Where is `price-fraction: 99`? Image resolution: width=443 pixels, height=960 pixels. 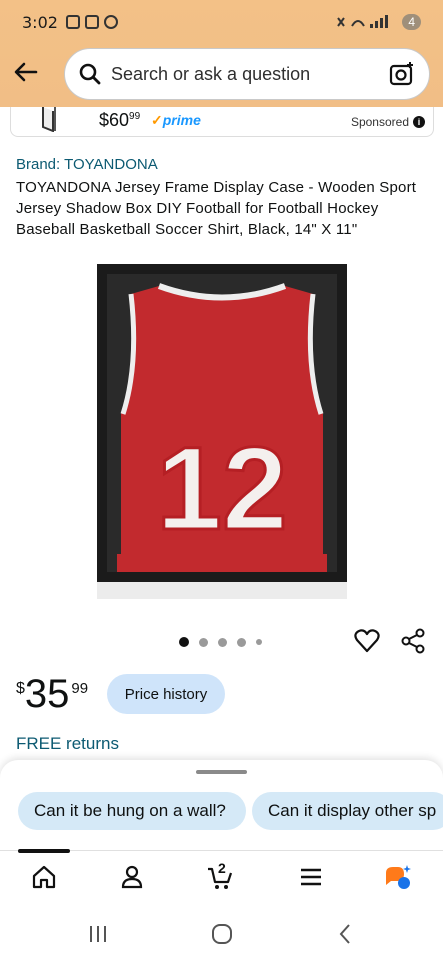
price-fraction: 99 is located at coordinates (80, 688).